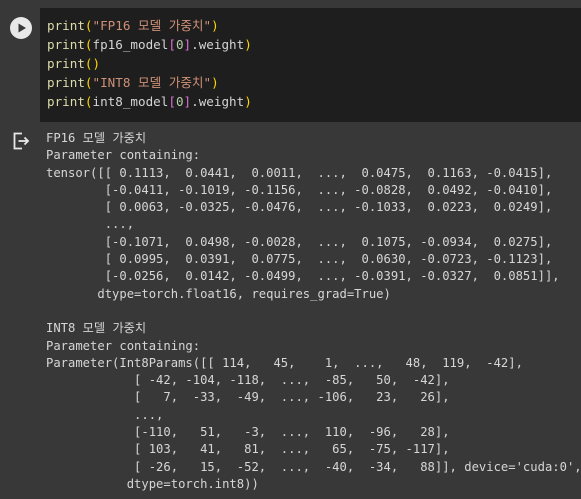  Describe the element at coordinates (314, 44) in the screenshot. I see `code-line: print(fp16_model[0].weight)` at that location.